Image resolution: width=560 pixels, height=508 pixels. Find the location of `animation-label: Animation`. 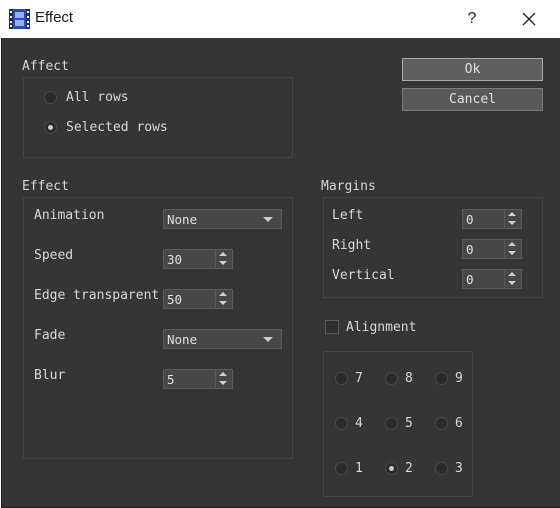

animation-label: Animation is located at coordinates (69, 215).